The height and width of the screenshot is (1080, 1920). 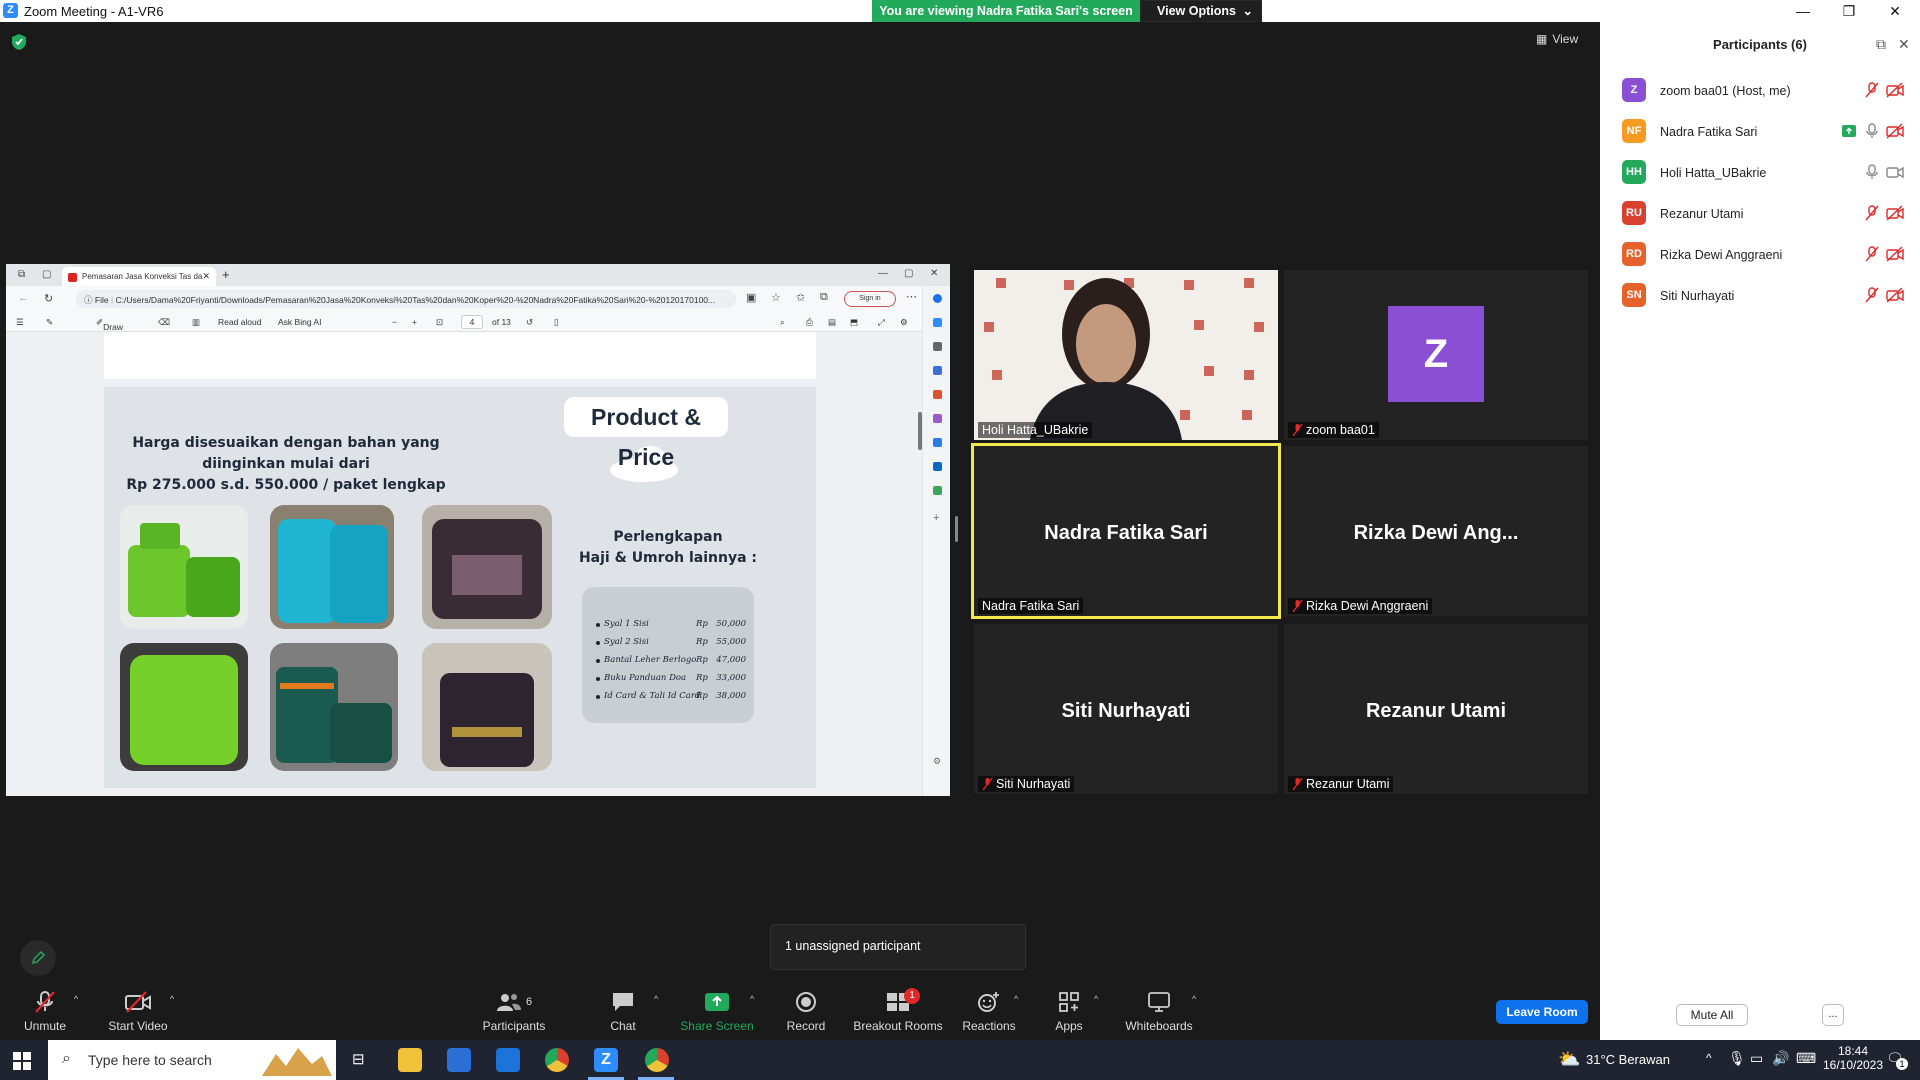 What do you see at coordinates (1557, 39) in the screenshot?
I see `view-layout-button: ▦ View` at bounding box center [1557, 39].